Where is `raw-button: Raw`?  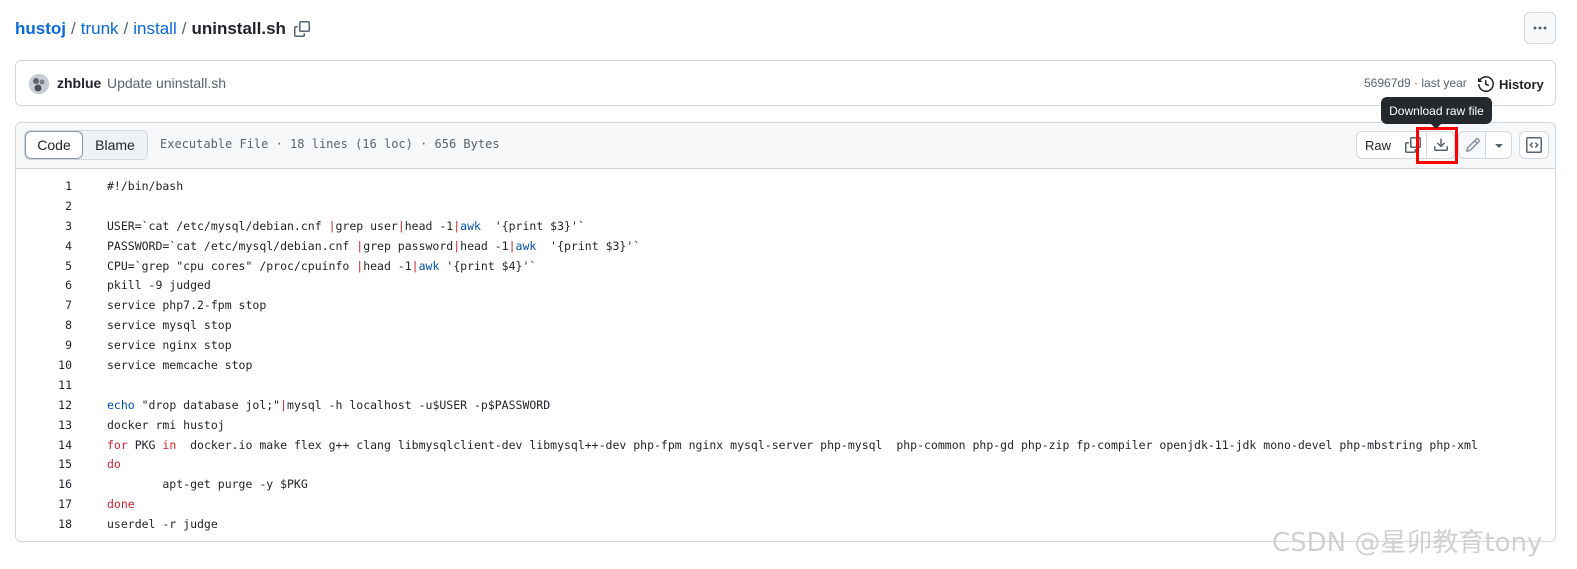 raw-button: Raw is located at coordinates (1378, 145).